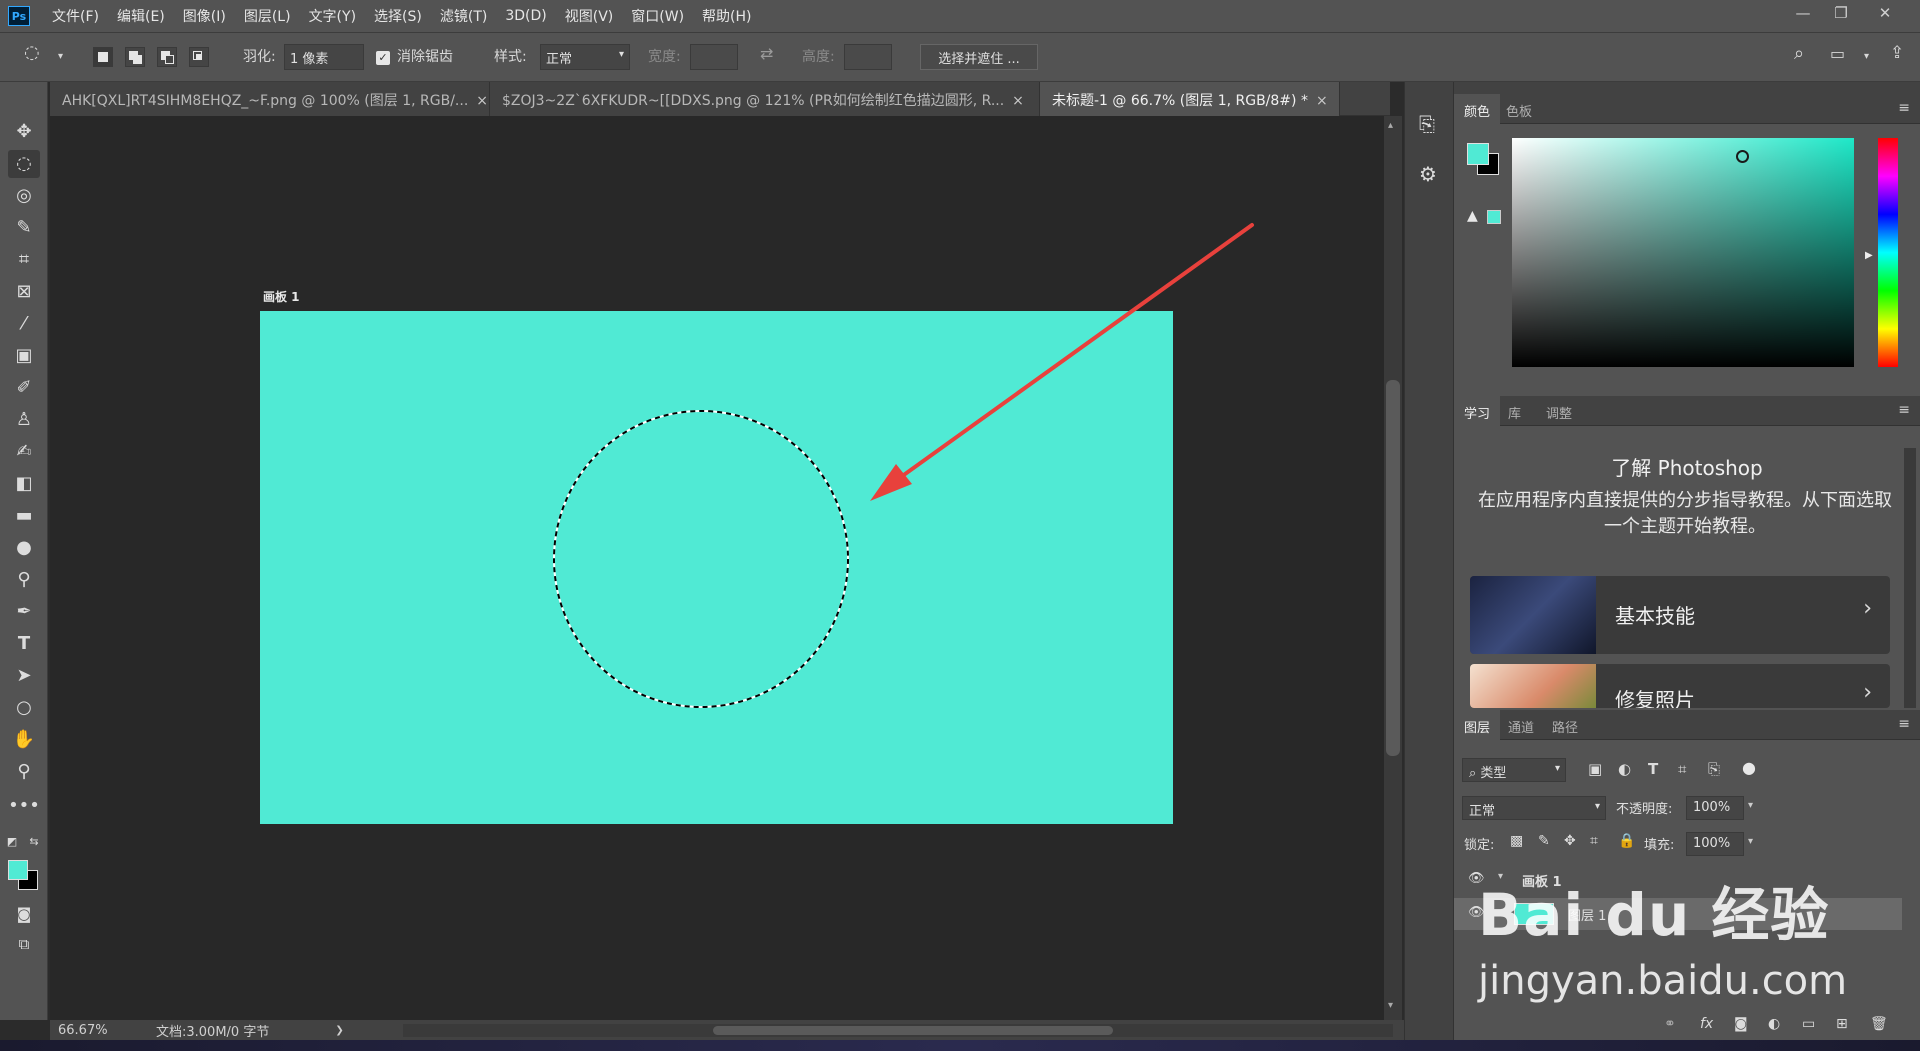 The image size is (1920, 1051). Describe the element at coordinates (24, 260) in the screenshot. I see `crop-tool-icon: ⌗` at that location.